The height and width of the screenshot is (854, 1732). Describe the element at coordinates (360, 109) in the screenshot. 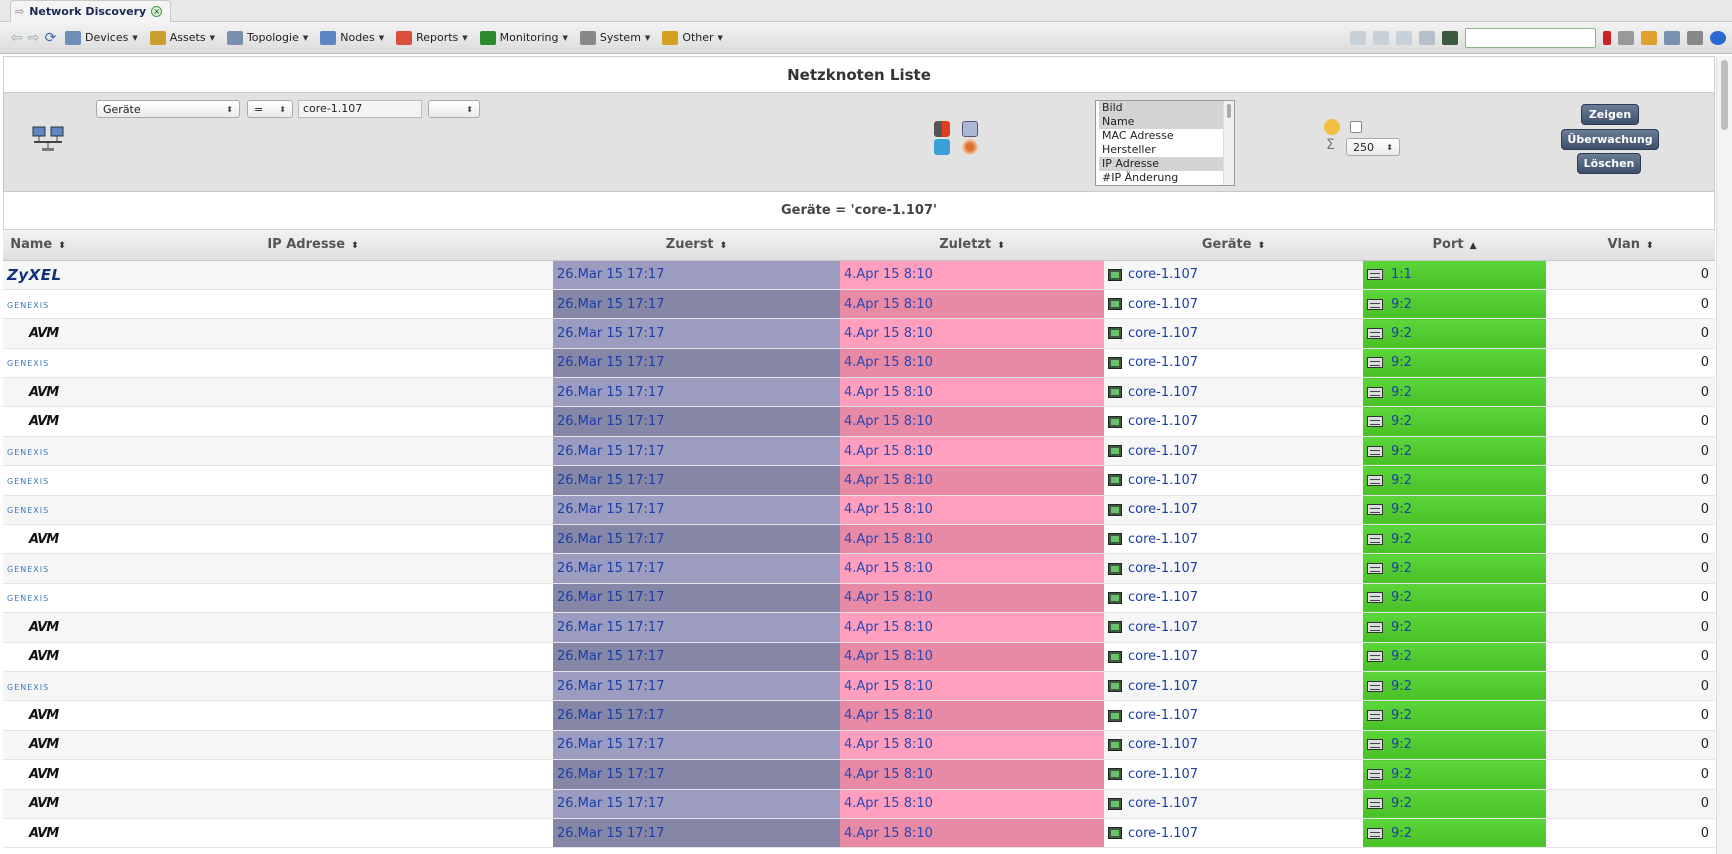

I see `filter-value-input: core-1.107` at that location.